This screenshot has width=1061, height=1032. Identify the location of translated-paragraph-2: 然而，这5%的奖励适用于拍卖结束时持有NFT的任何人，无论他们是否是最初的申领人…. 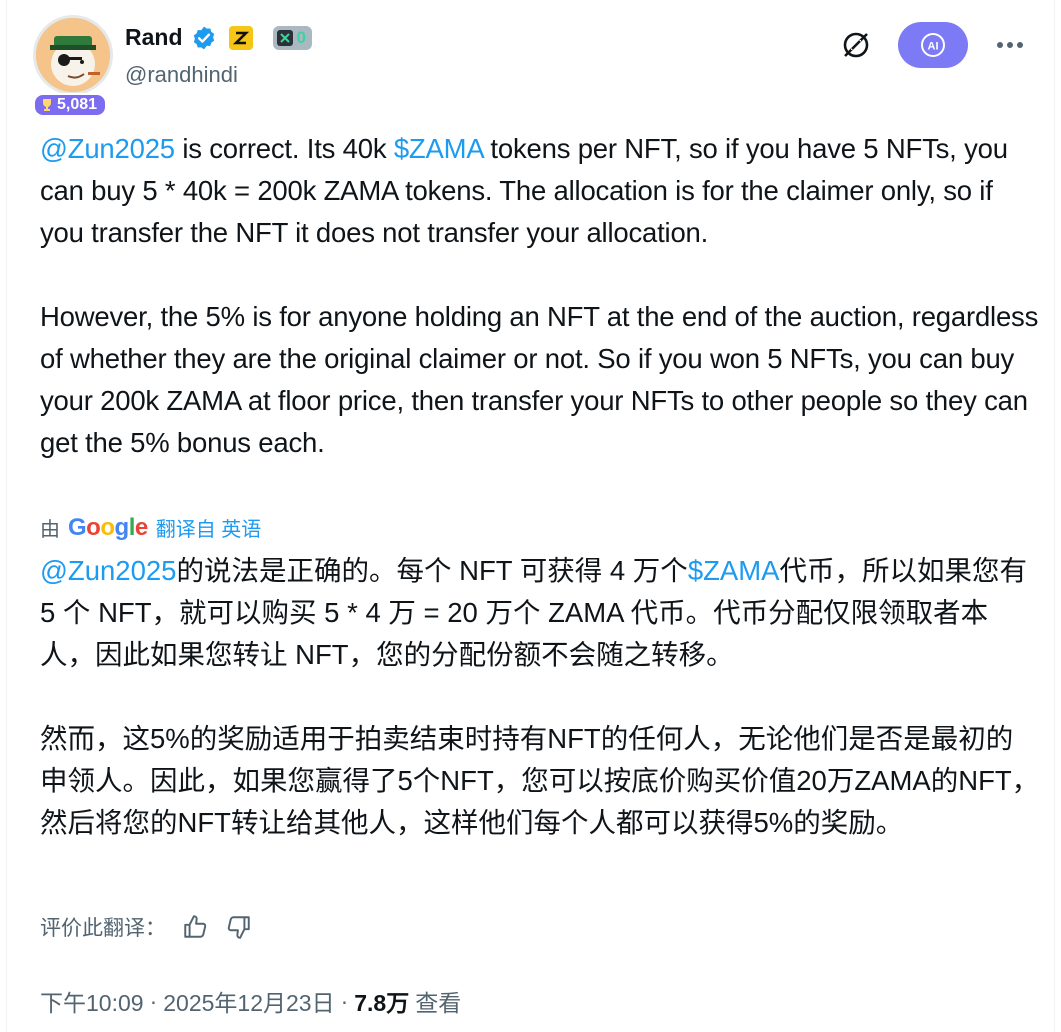
(540, 780).